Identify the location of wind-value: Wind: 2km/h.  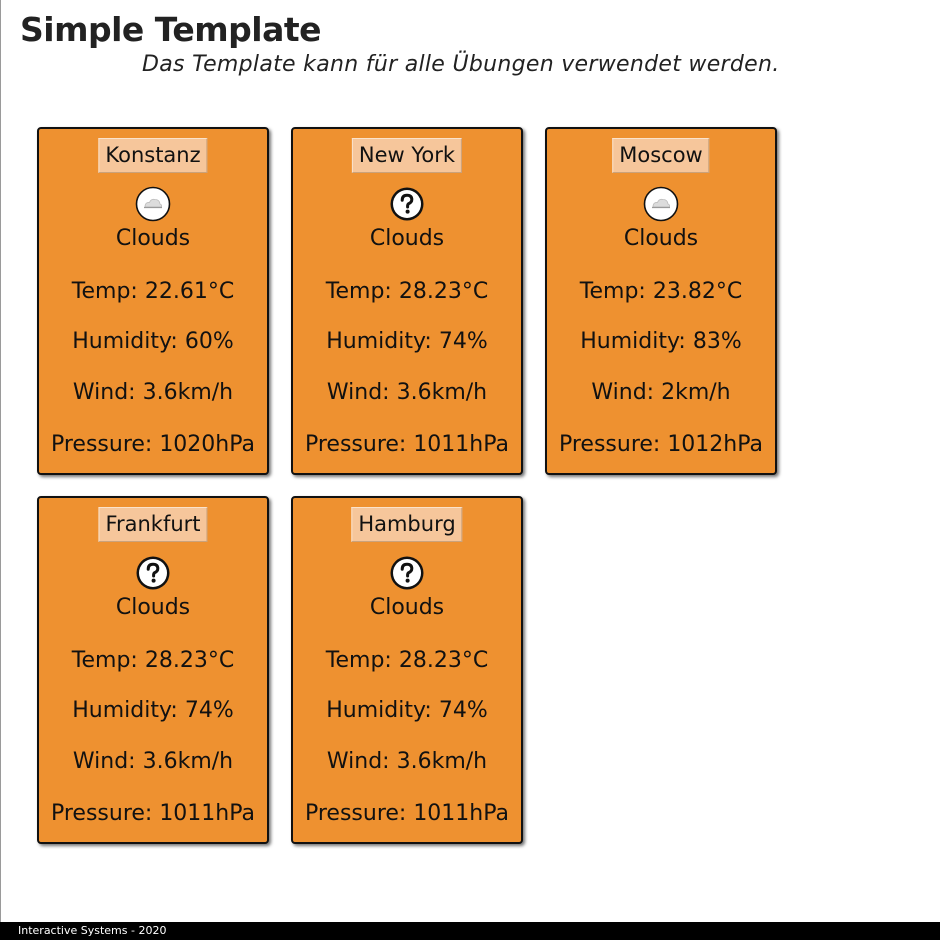
(661, 392).